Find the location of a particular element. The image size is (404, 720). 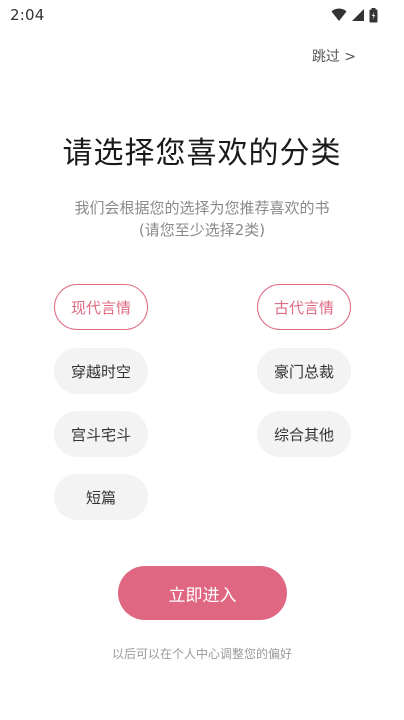

status-icons is located at coordinates (354, 15).